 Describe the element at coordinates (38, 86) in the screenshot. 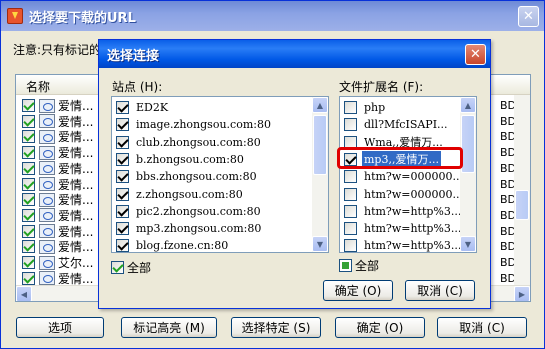

I see `name-column-header: 名称` at that location.